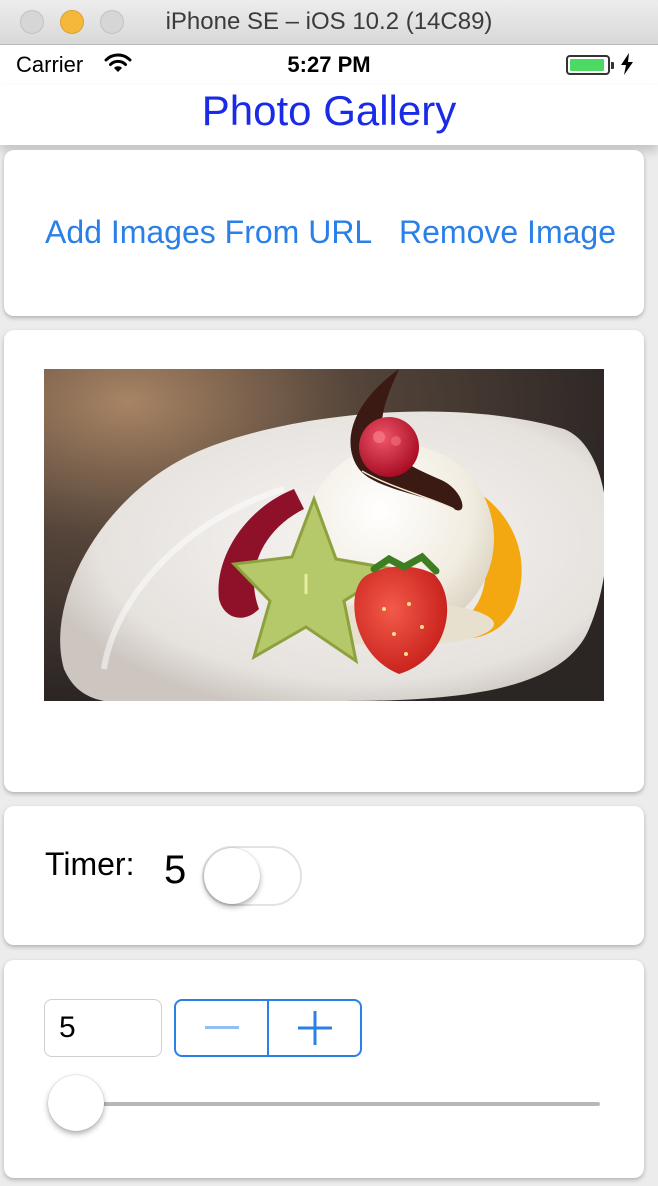  I want to click on charging-bolt-icon, so click(627, 66).